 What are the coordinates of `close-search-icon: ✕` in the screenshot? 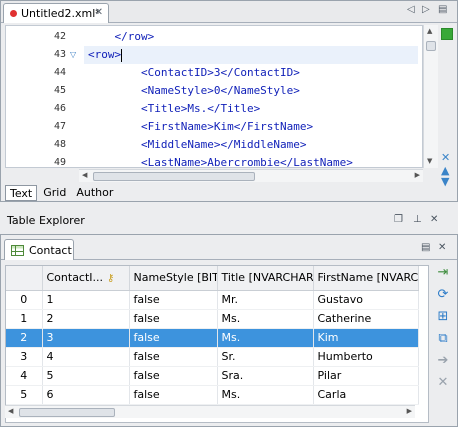 It's located at (445, 157).